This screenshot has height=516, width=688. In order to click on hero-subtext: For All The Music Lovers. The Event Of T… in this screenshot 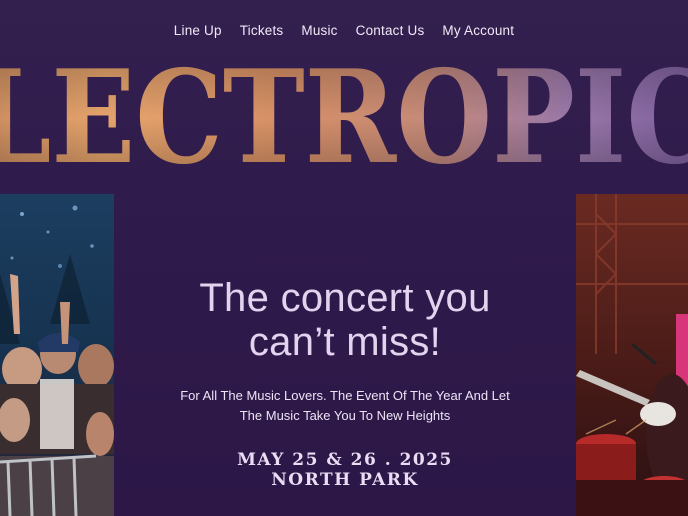, I will do `click(345, 406)`.